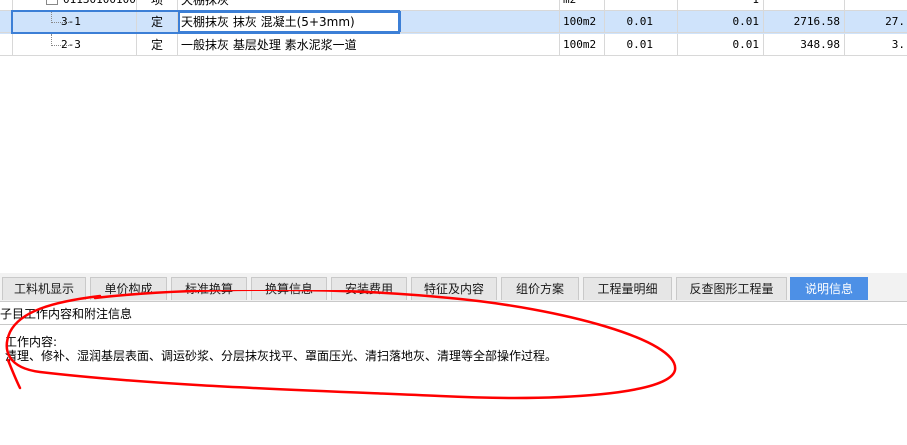 This screenshot has width=907, height=445. Describe the element at coordinates (540, 288) in the screenshot. I see `tab-pricing-plan: 组价方案` at that location.